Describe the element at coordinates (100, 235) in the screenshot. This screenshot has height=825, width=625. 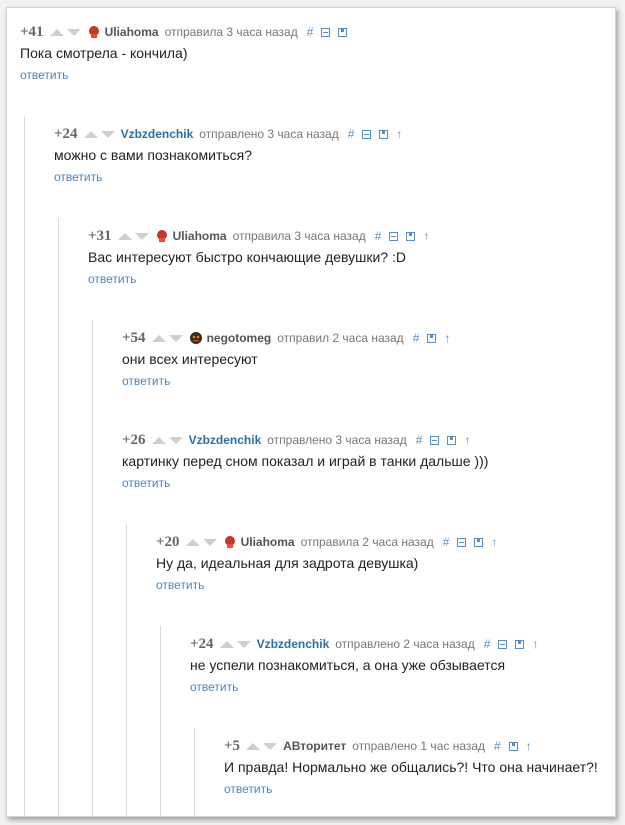
I see `rating: +31` at that location.